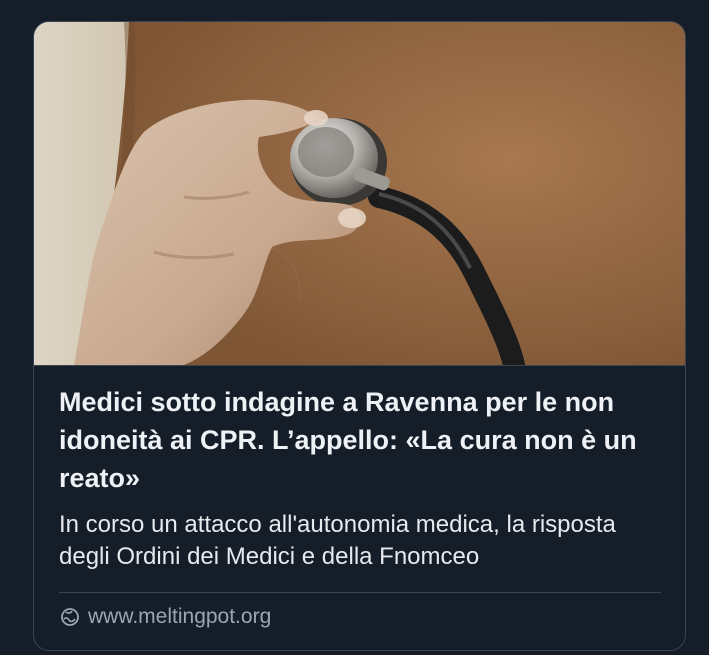  Describe the element at coordinates (360, 592) in the screenshot. I see `source-divider` at that location.